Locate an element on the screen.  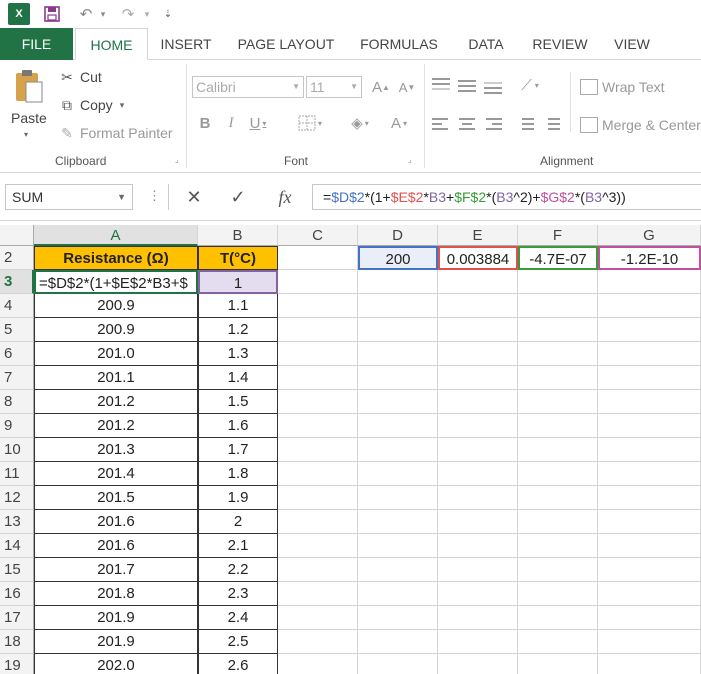
orientation-icon: ⟋ ▾ is located at coordinates (530, 85).